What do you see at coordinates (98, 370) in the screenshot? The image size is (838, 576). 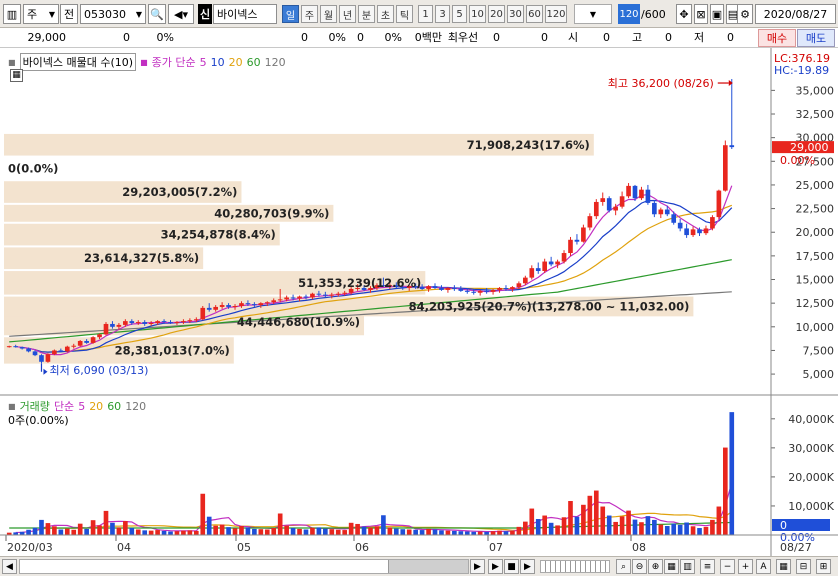 I see `min-label: 최저 6,090 (03/13)` at bounding box center [98, 370].